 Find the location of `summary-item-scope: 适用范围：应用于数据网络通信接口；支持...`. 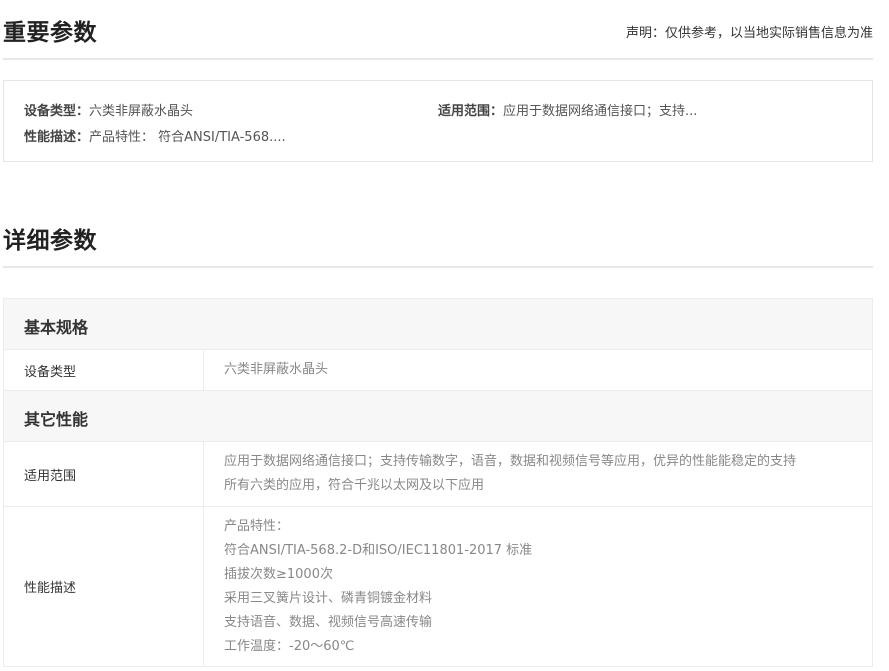

summary-item-scope: 适用范围：应用于数据网络通信接口；支持... is located at coordinates (567, 109).